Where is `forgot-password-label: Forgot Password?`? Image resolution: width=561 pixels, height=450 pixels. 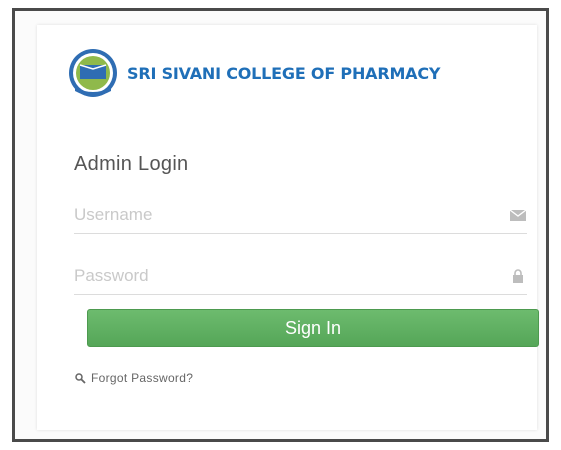 forgot-password-label: Forgot Password? is located at coordinates (142, 378).